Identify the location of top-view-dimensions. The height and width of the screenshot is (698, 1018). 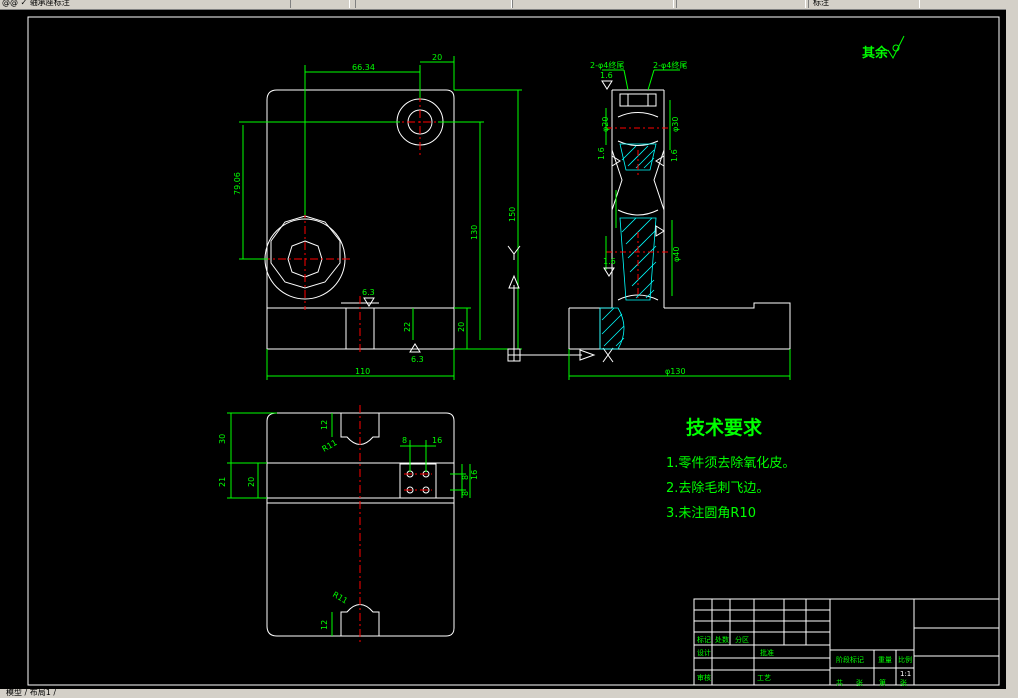
(349, 524).